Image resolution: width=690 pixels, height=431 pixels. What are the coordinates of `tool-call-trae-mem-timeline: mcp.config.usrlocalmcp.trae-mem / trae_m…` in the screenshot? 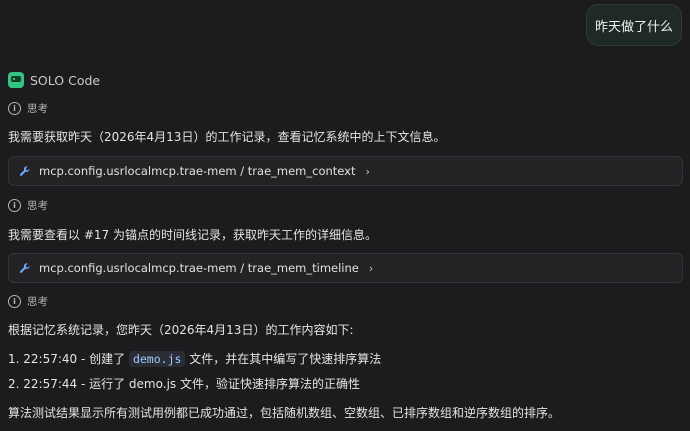 It's located at (345, 268).